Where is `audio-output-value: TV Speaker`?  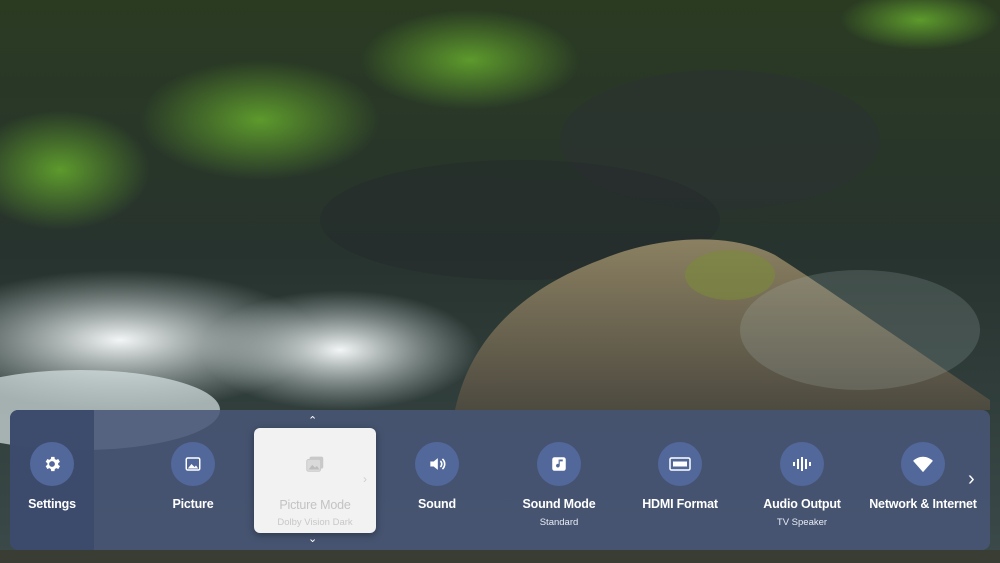 audio-output-value: TV Speaker is located at coordinates (802, 522).